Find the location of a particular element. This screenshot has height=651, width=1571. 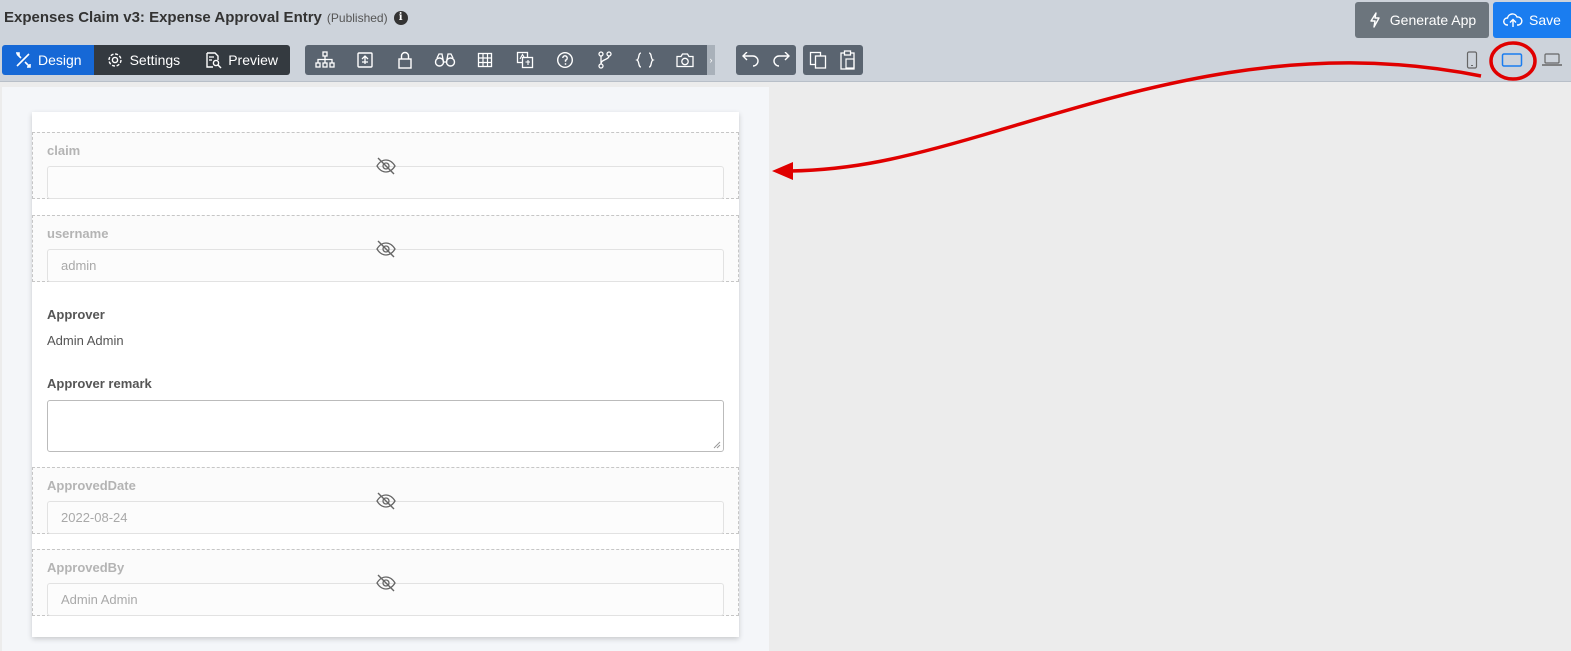

form-upload-icon is located at coordinates (365, 60).